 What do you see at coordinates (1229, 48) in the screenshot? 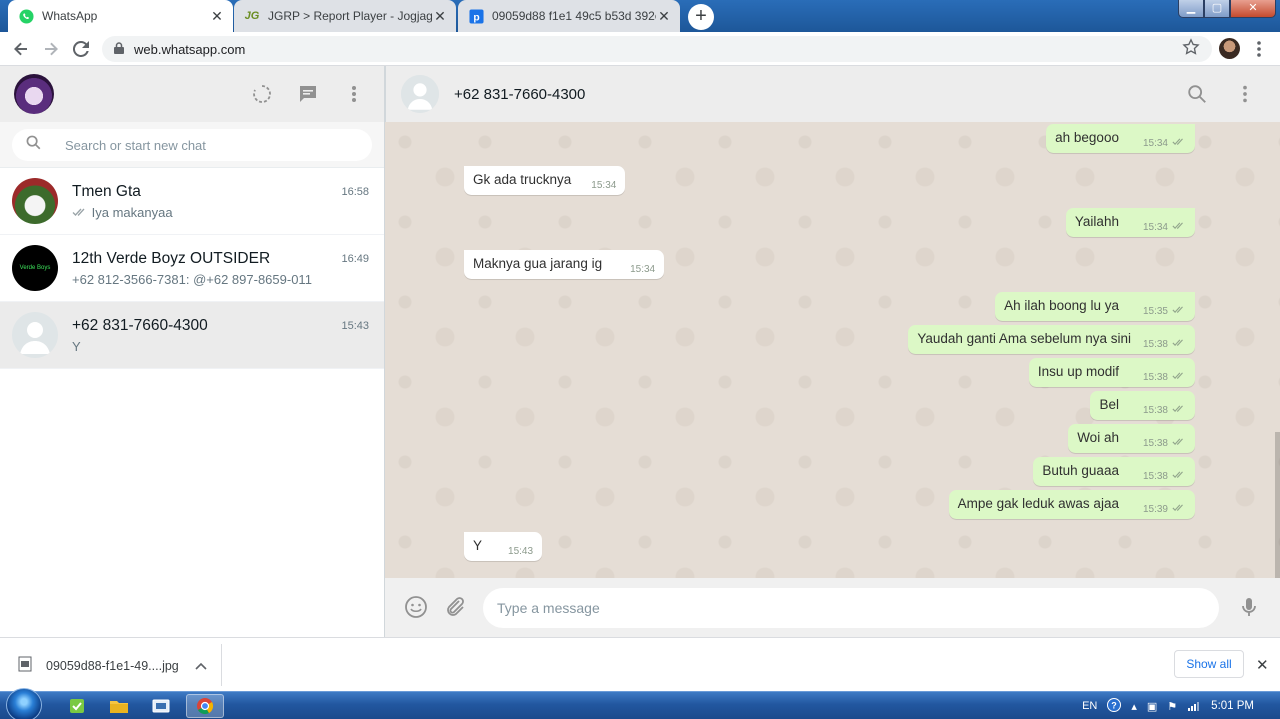
I see `profile-avatar` at bounding box center [1229, 48].